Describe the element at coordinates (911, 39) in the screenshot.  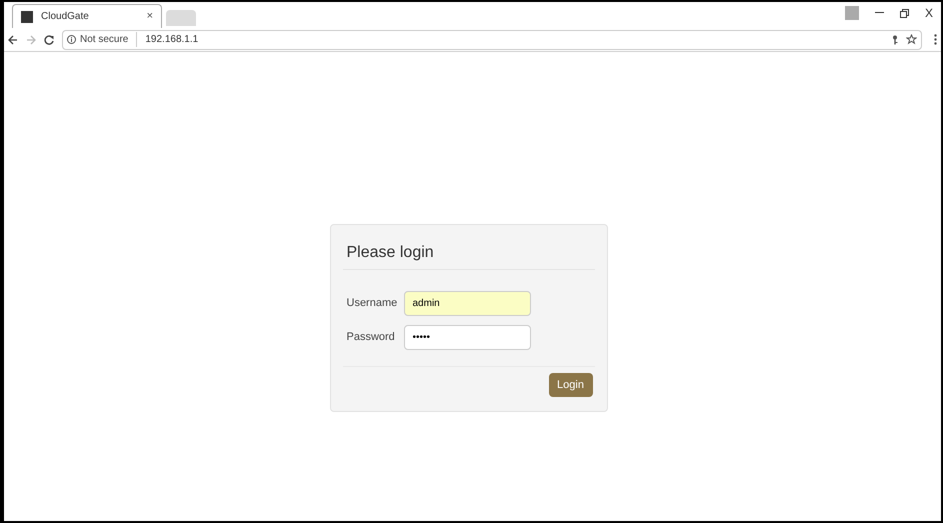
I see `star-icon` at that location.